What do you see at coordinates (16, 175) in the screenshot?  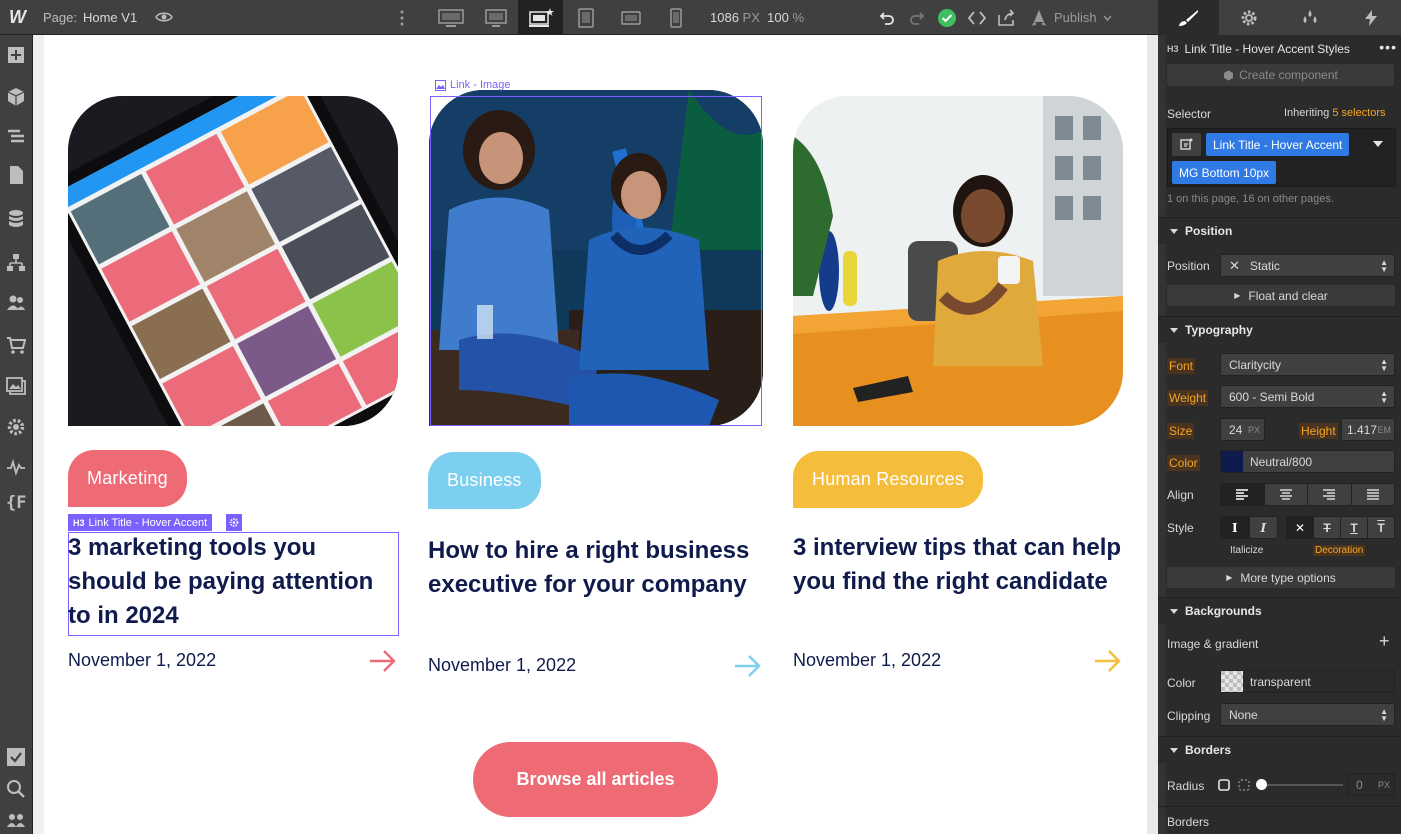 I see `pages-icon` at bounding box center [16, 175].